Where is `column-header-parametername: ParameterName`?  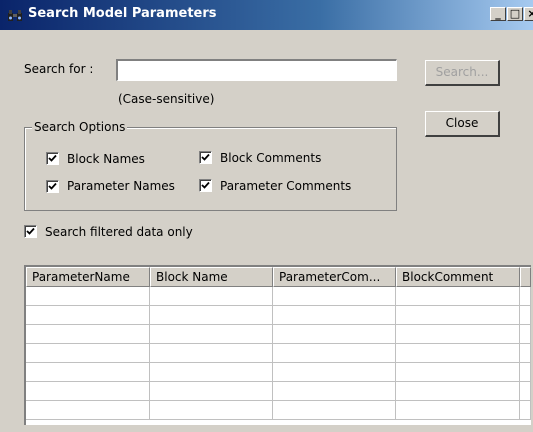
column-header-parametername: ParameterName is located at coordinates (88, 277).